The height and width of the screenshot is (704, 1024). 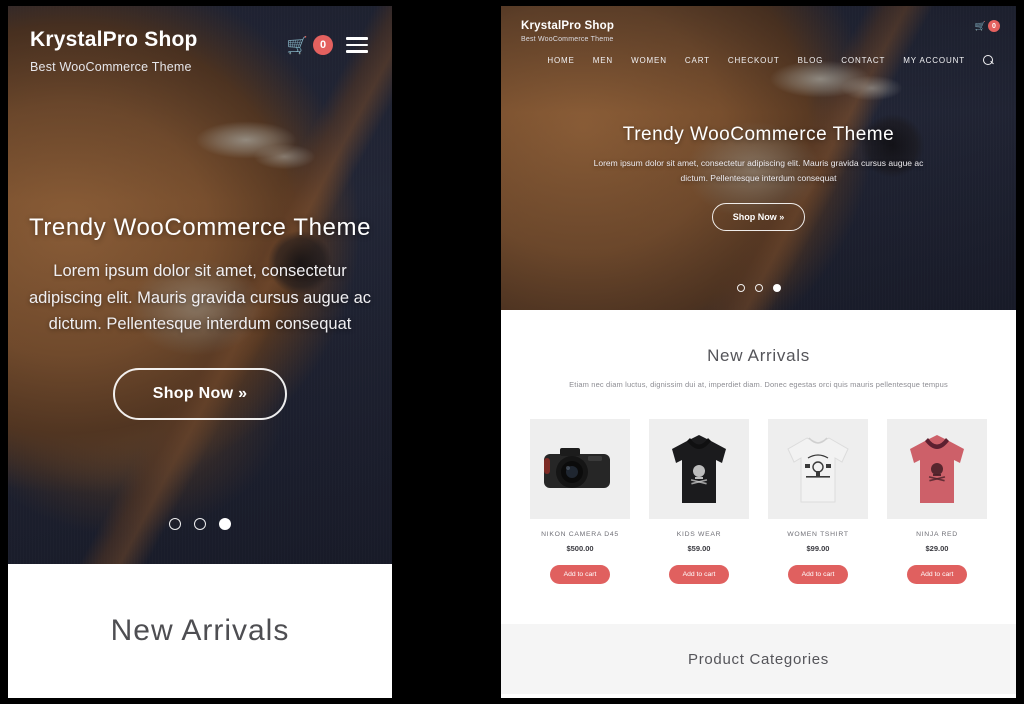 I want to click on product-card: WOMEN TSHIRT $99.00 Add to cart, so click(x=818, y=501).